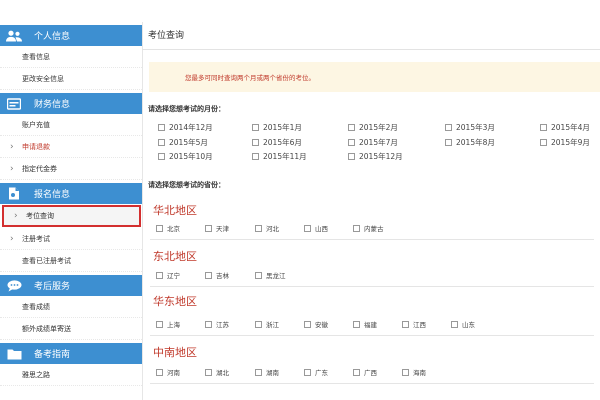  What do you see at coordinates (365, 372) in the screenshot?
I see `province-option: 广西` at bounding box center [365, 372].